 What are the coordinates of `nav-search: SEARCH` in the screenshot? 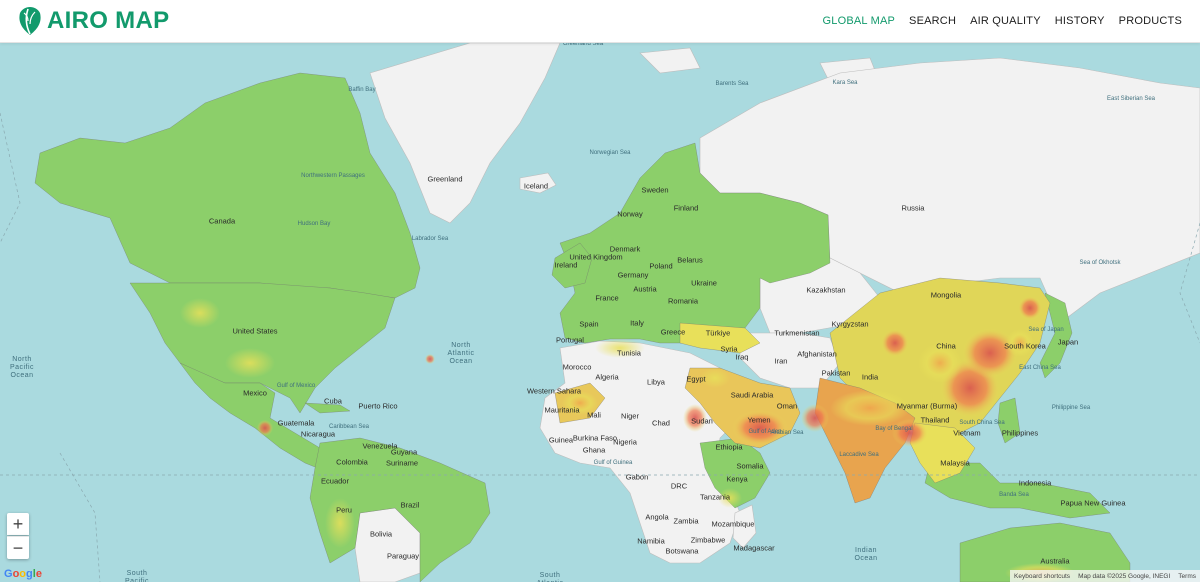 It's located at (932, 21).